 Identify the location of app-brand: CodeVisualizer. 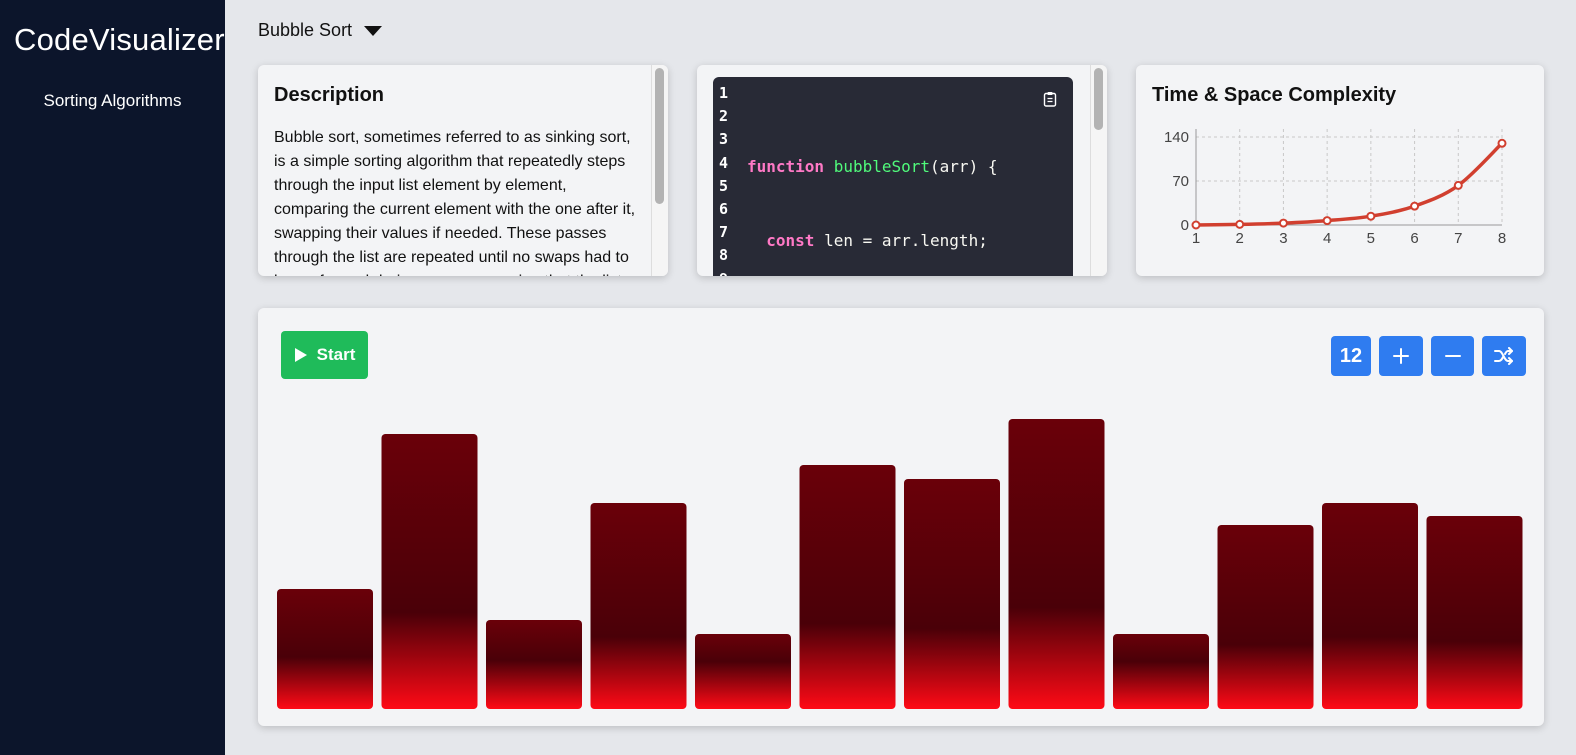
(119, 40).